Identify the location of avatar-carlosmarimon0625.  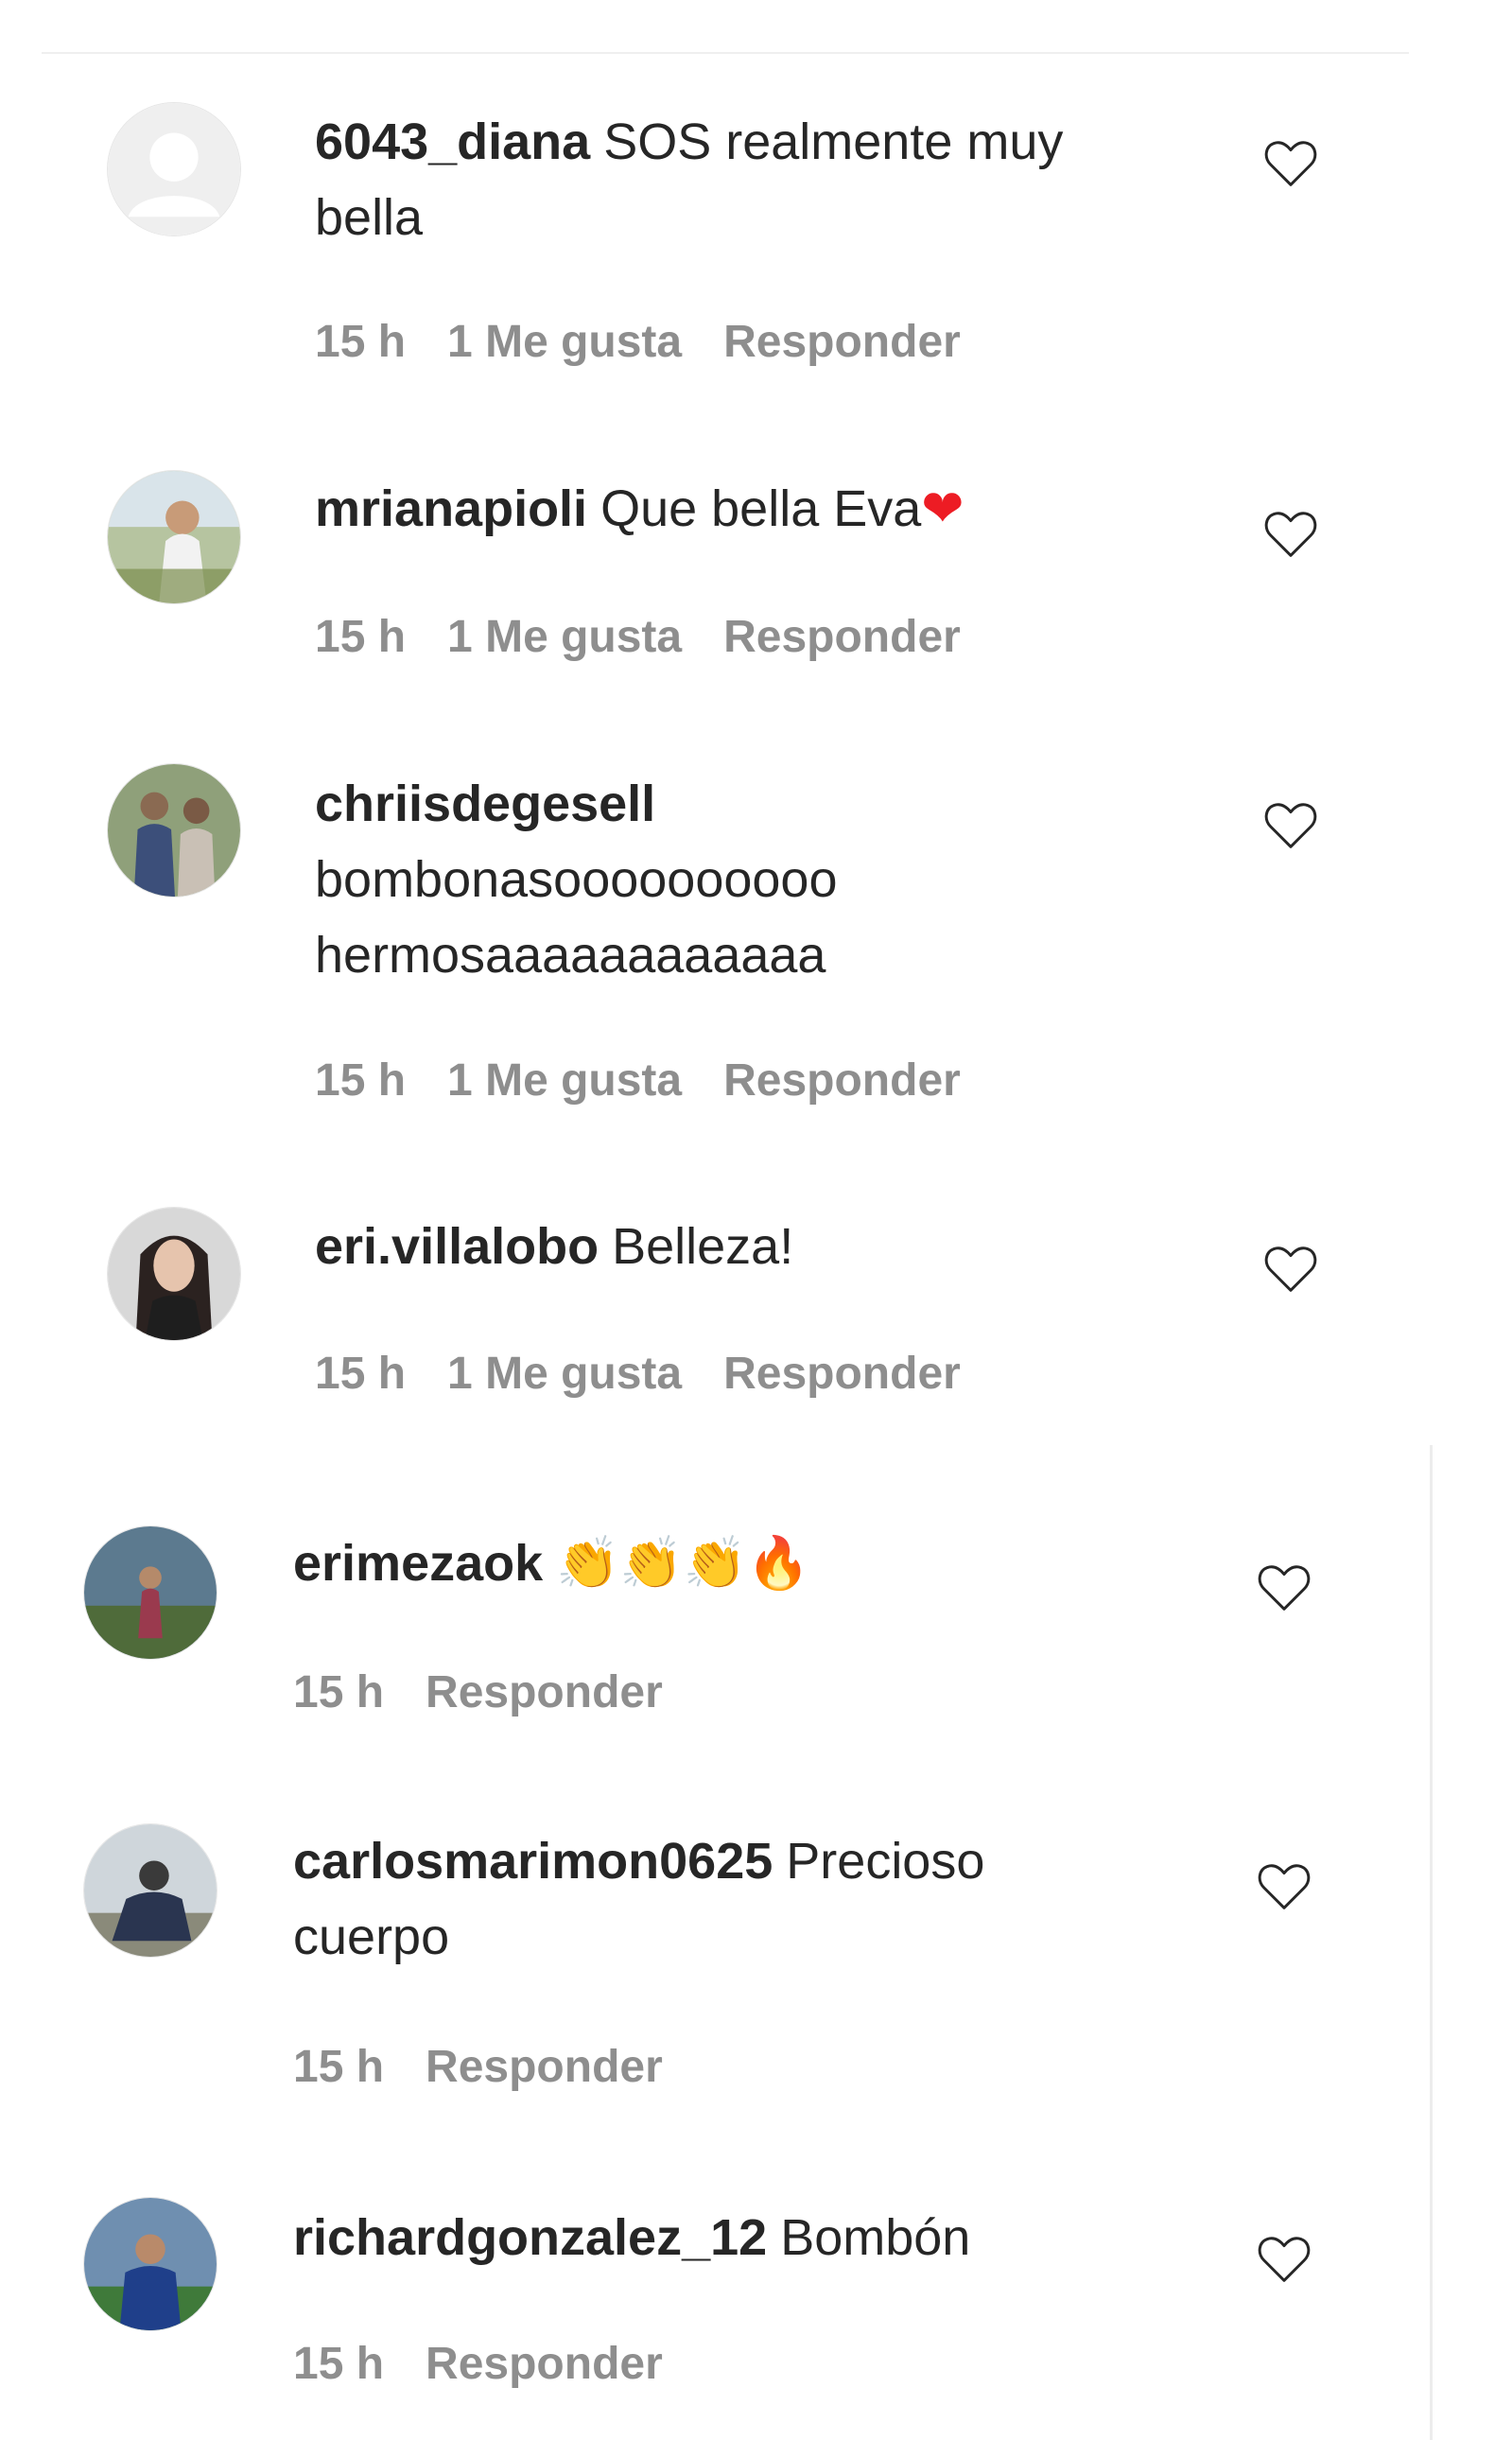
(150, 1890).